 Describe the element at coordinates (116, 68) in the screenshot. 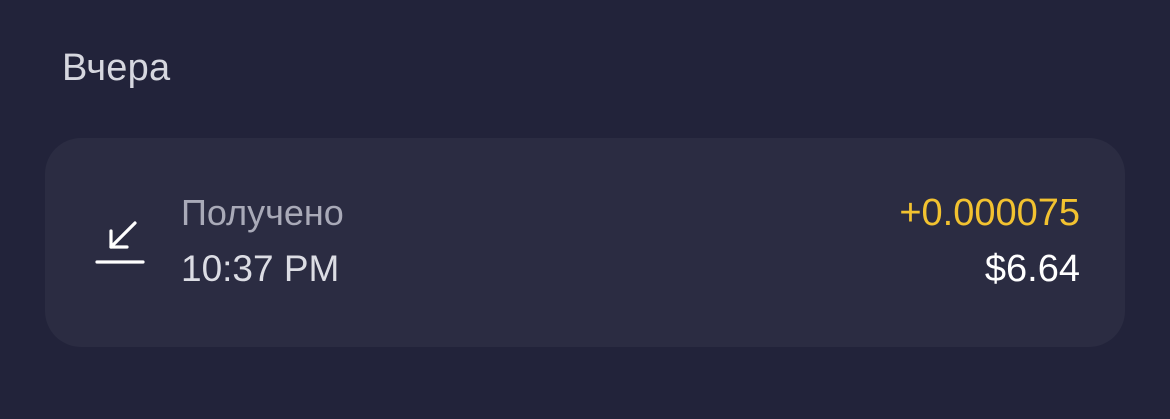

I see `section-title-yesterday: Вчера` at that location.